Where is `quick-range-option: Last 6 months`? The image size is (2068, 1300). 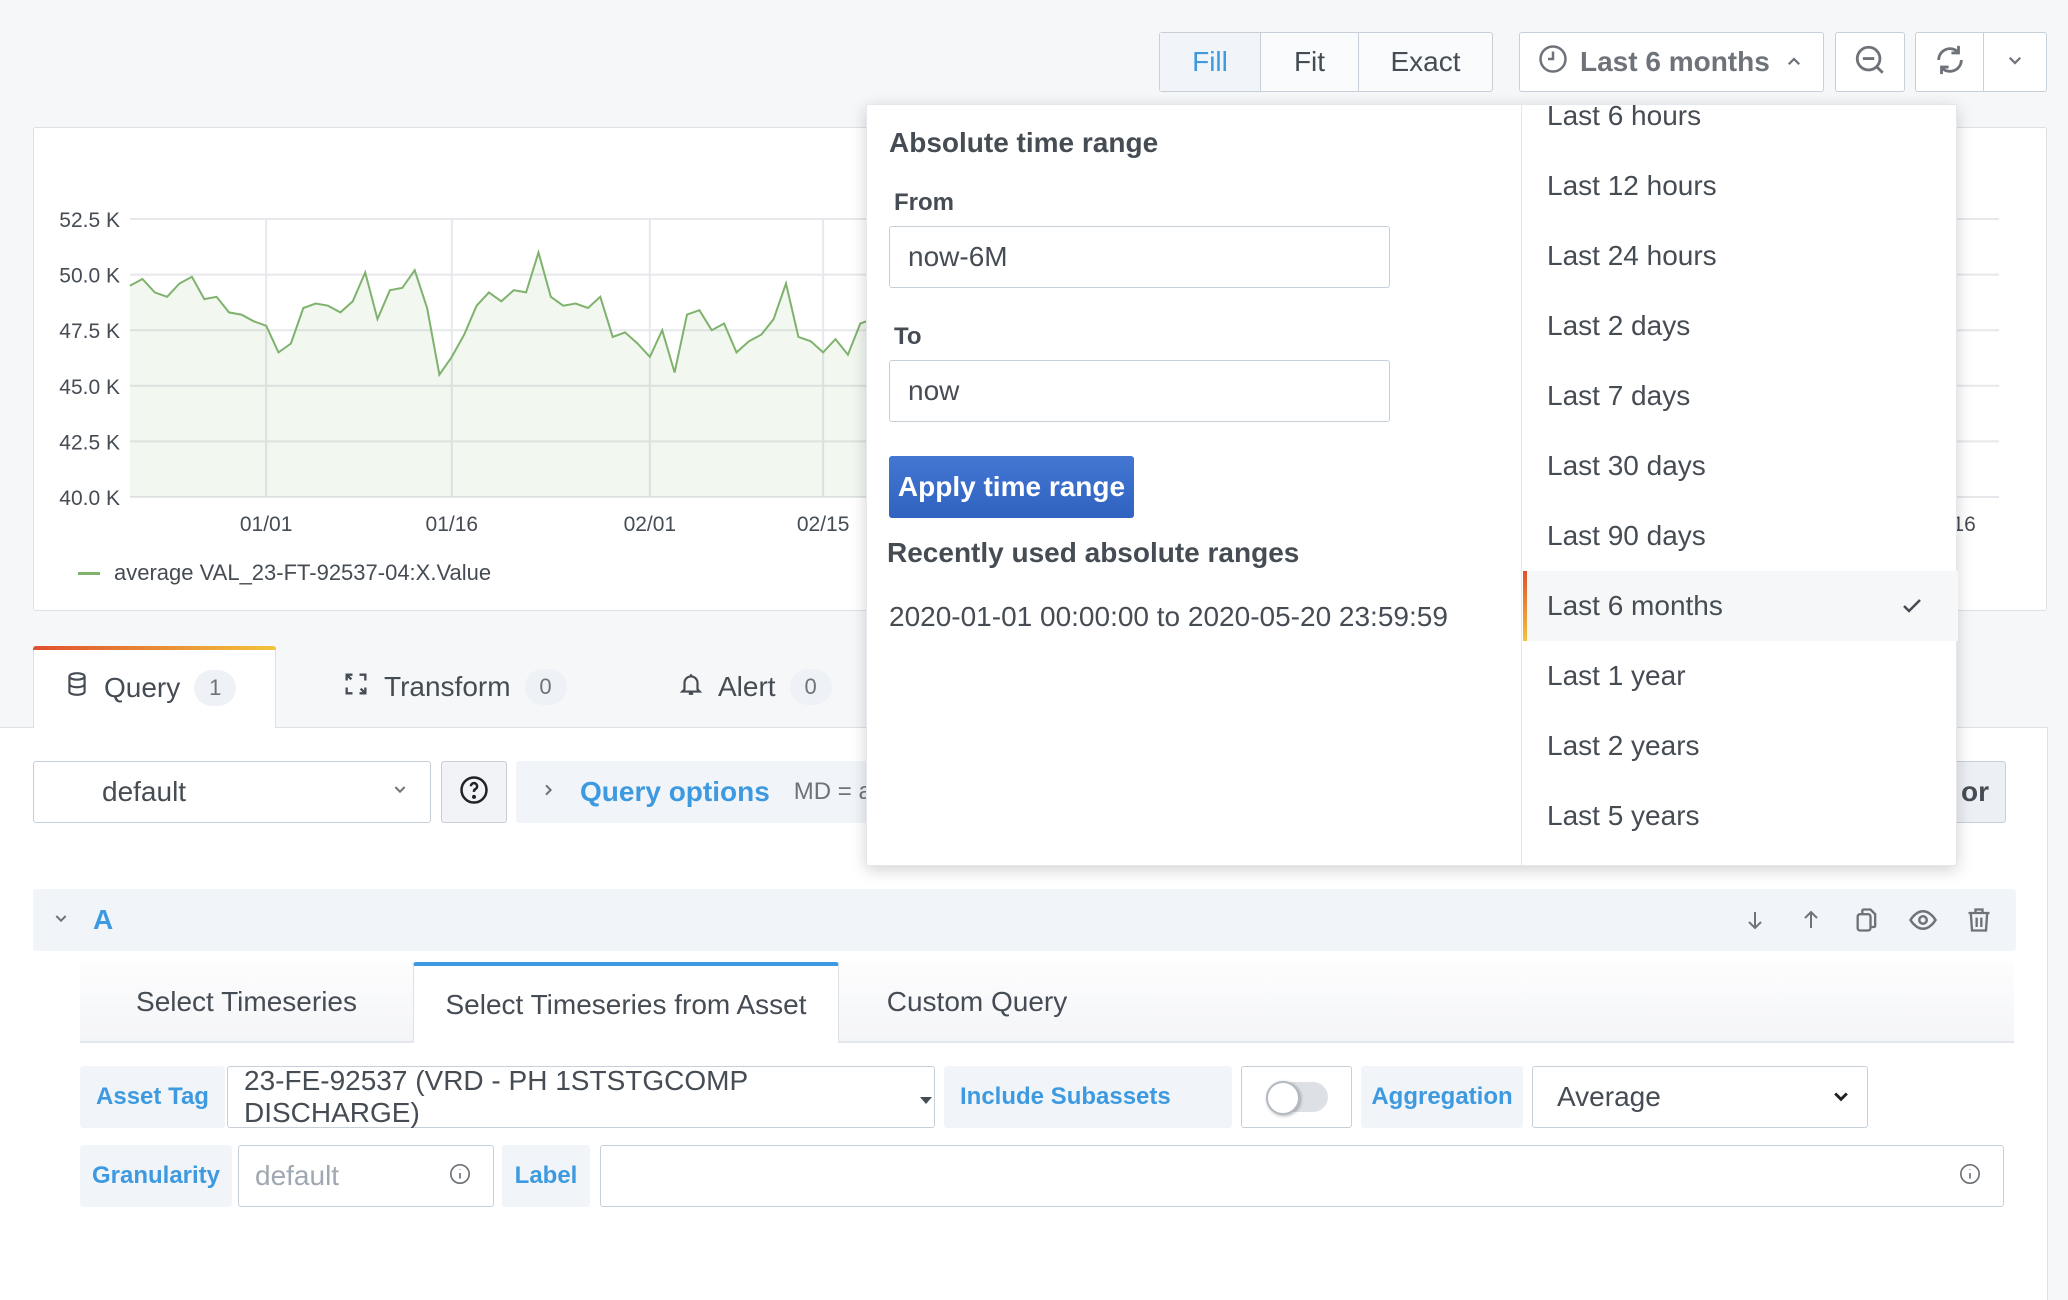
quick-range-option: Last 6 months is located at coordinates (1740, 606).